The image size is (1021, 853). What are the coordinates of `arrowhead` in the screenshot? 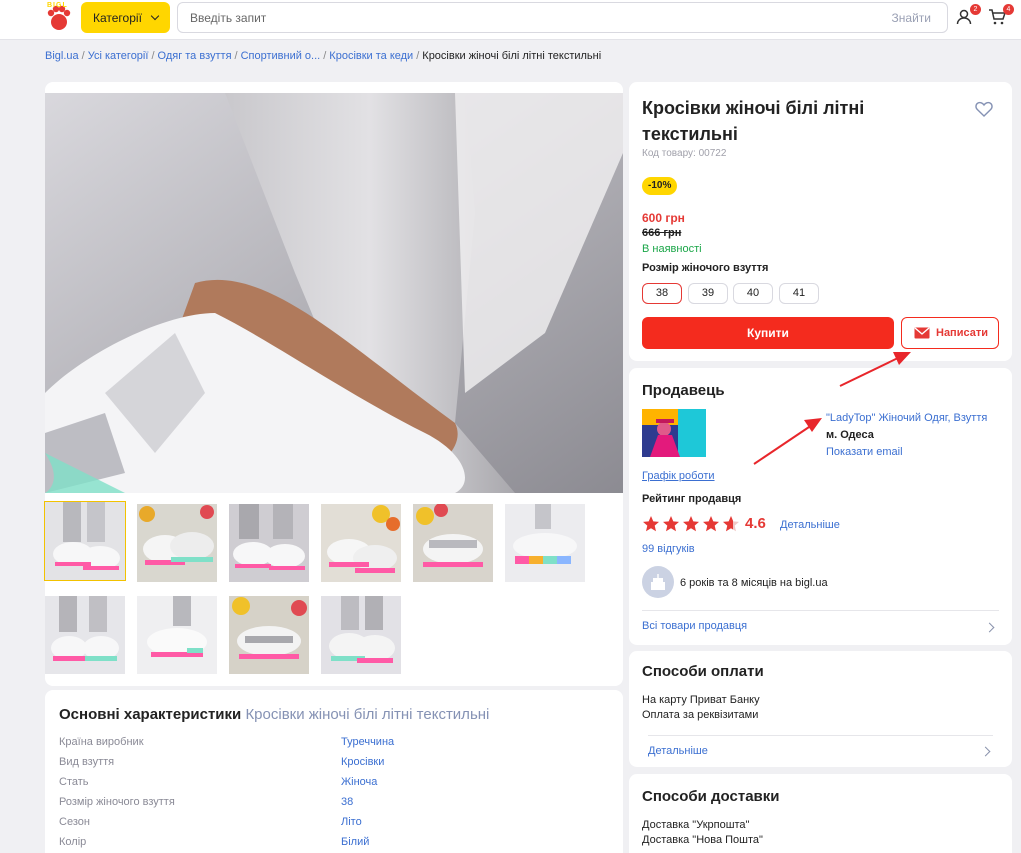 It's located at (813, 425).